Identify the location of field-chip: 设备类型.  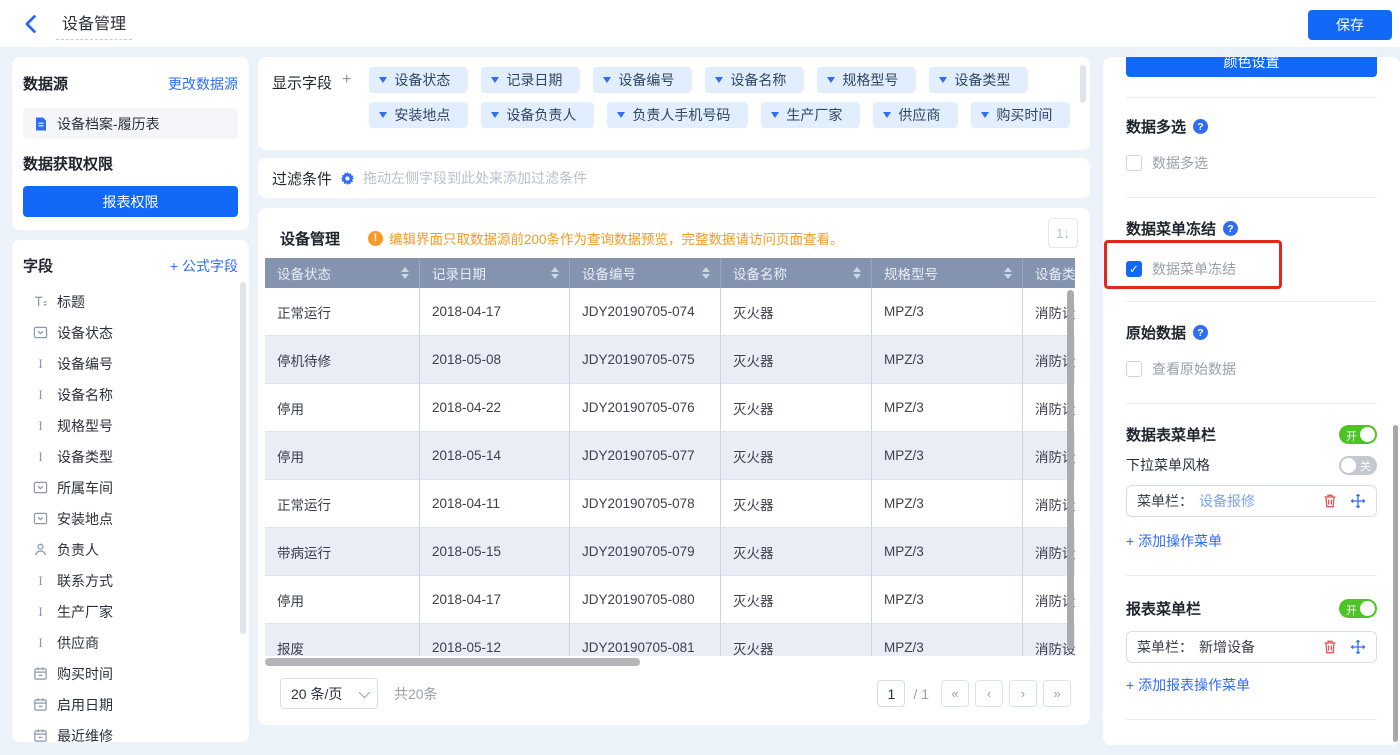
(979, 80).